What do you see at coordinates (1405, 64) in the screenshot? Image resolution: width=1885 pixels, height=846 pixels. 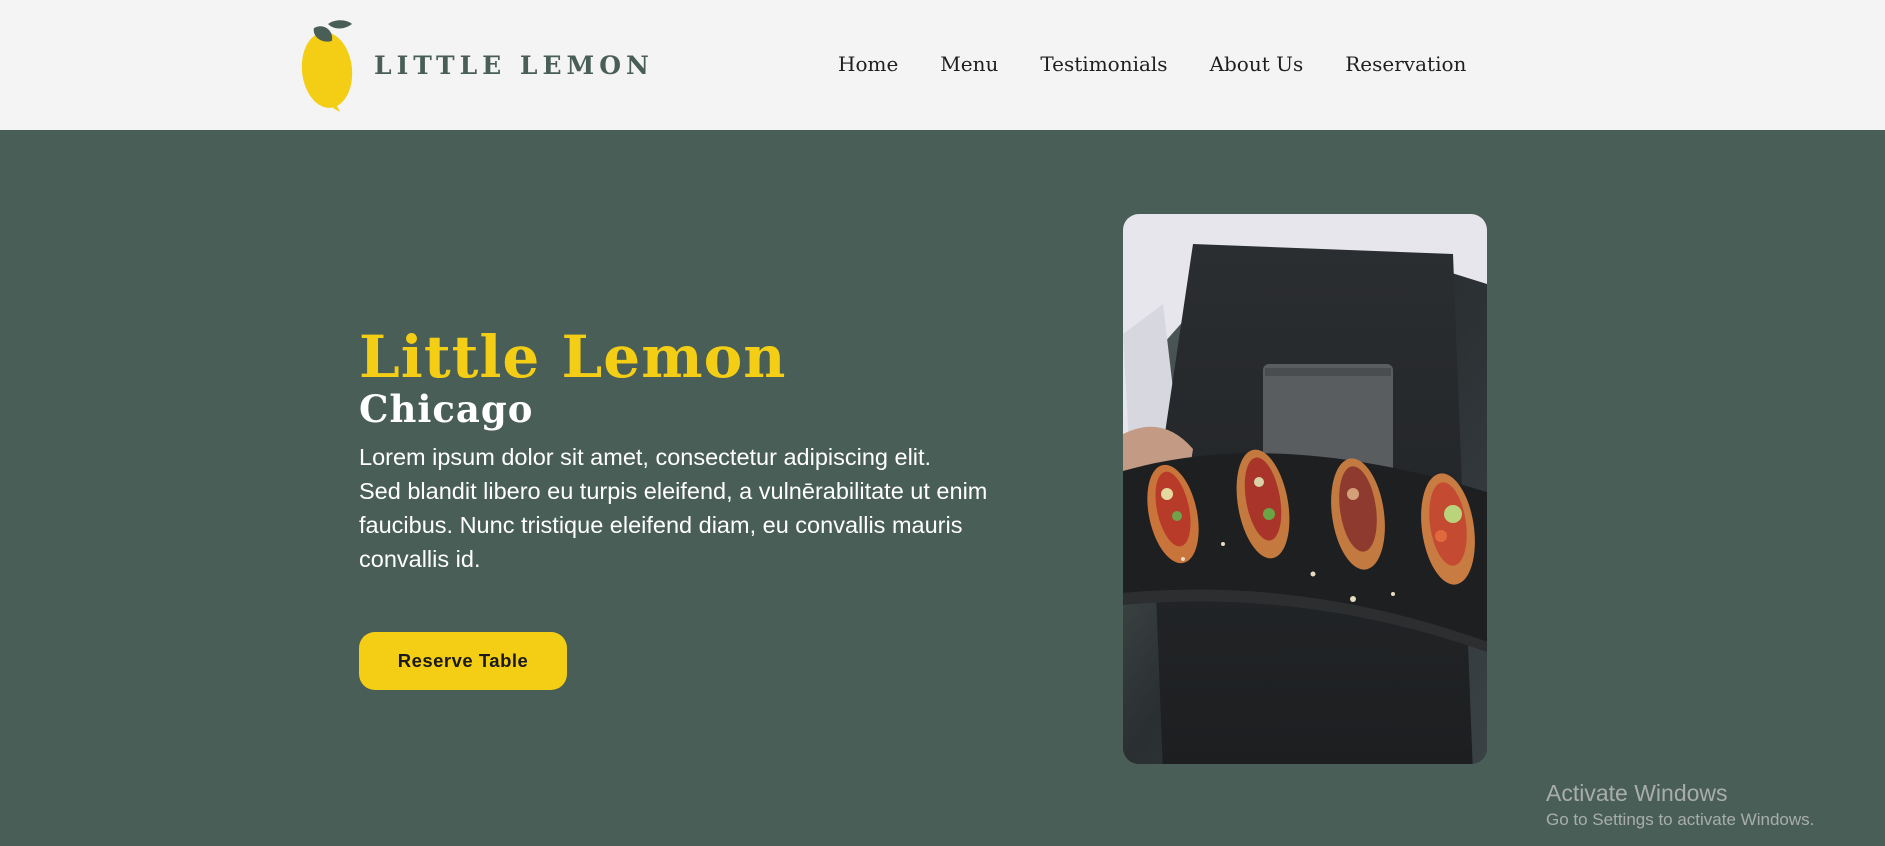 I see `nav-reservation: Reservation` at bounding box center [1405, 64].